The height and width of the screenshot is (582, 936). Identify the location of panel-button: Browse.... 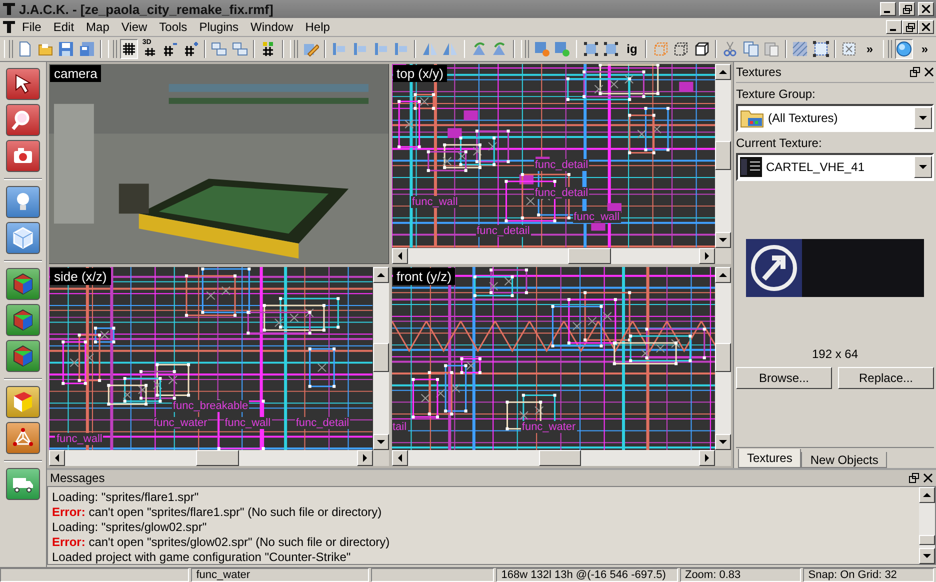
(784, 378).